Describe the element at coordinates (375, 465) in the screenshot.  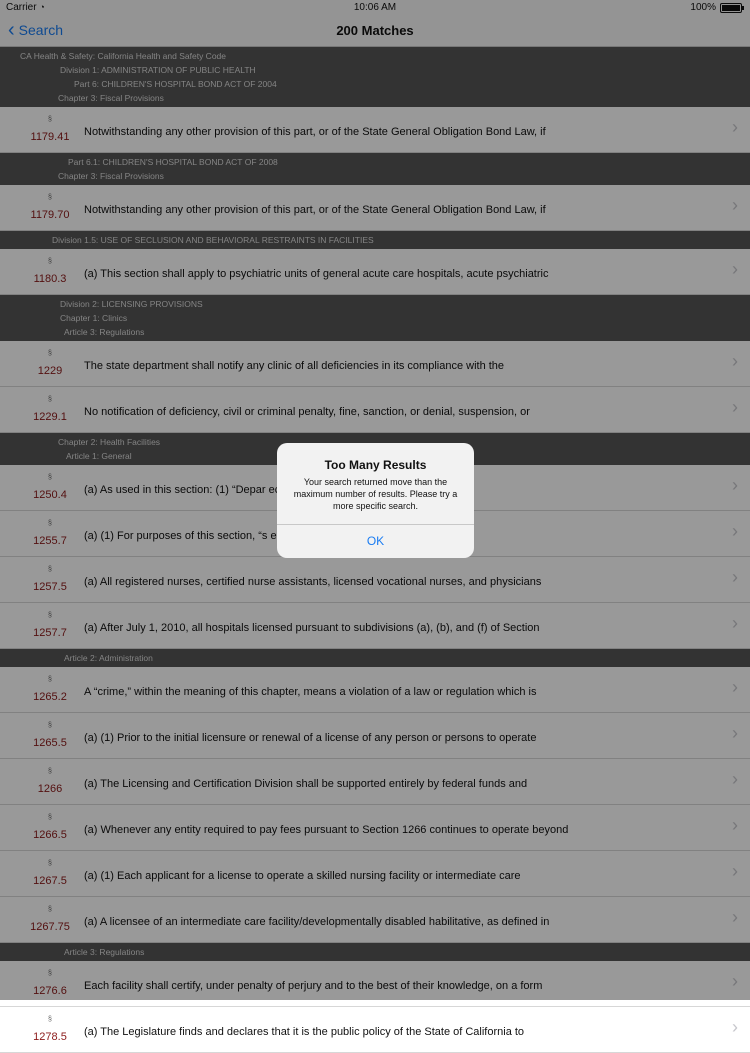
I see `alert-title: Too Many Results` at that location.